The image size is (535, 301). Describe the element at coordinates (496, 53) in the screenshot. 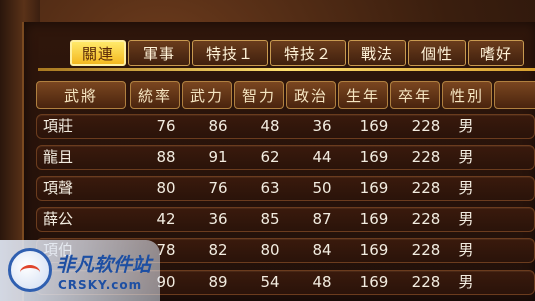

I see `tab-hobbies: 嗜好` at that location.